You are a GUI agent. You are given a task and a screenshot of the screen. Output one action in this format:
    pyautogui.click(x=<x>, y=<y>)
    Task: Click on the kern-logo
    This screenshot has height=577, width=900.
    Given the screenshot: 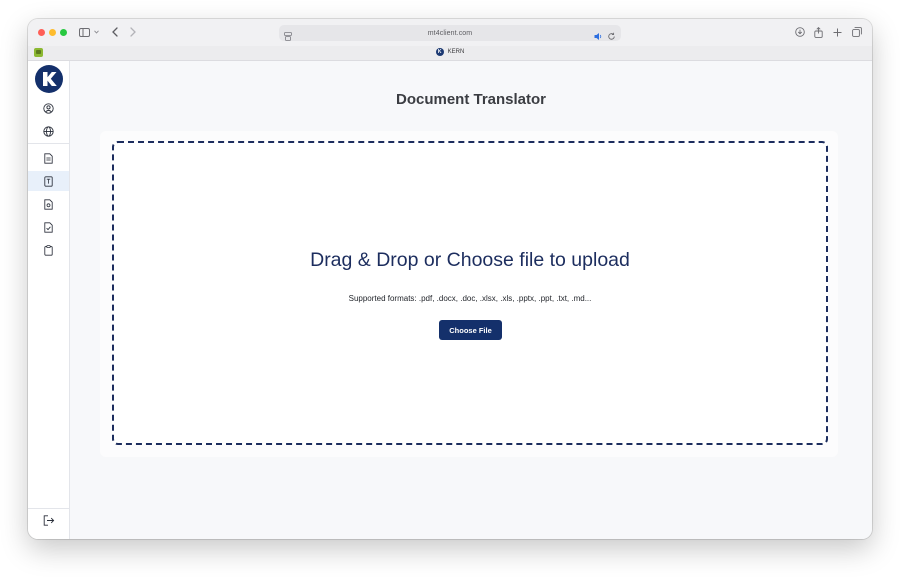 What is the action you would take?
    pyautogui.click(x=49, y=79)
    